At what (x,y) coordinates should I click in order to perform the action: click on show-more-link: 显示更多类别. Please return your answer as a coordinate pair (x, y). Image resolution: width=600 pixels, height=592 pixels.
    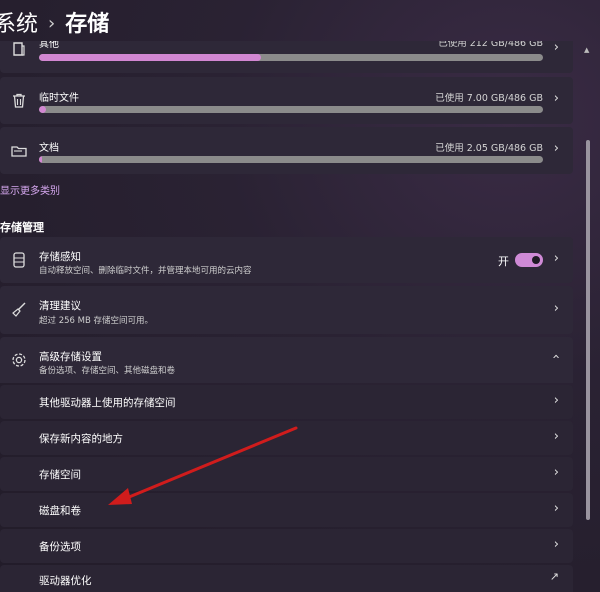
    Looking at the image, I should click on (30, 189).